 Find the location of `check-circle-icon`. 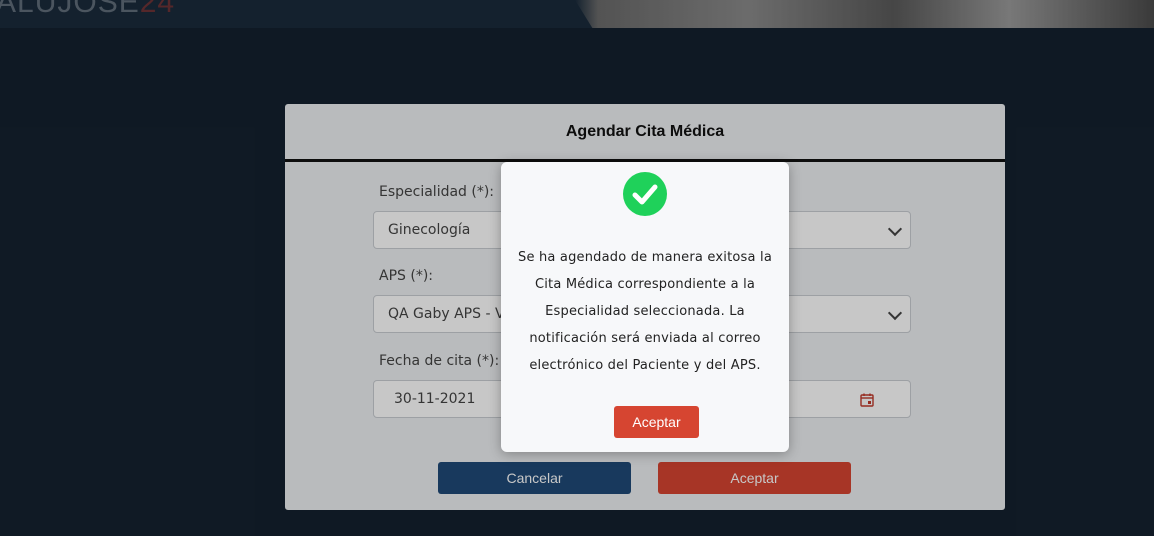

check-circle-icon is located at coordinates (645, 194).